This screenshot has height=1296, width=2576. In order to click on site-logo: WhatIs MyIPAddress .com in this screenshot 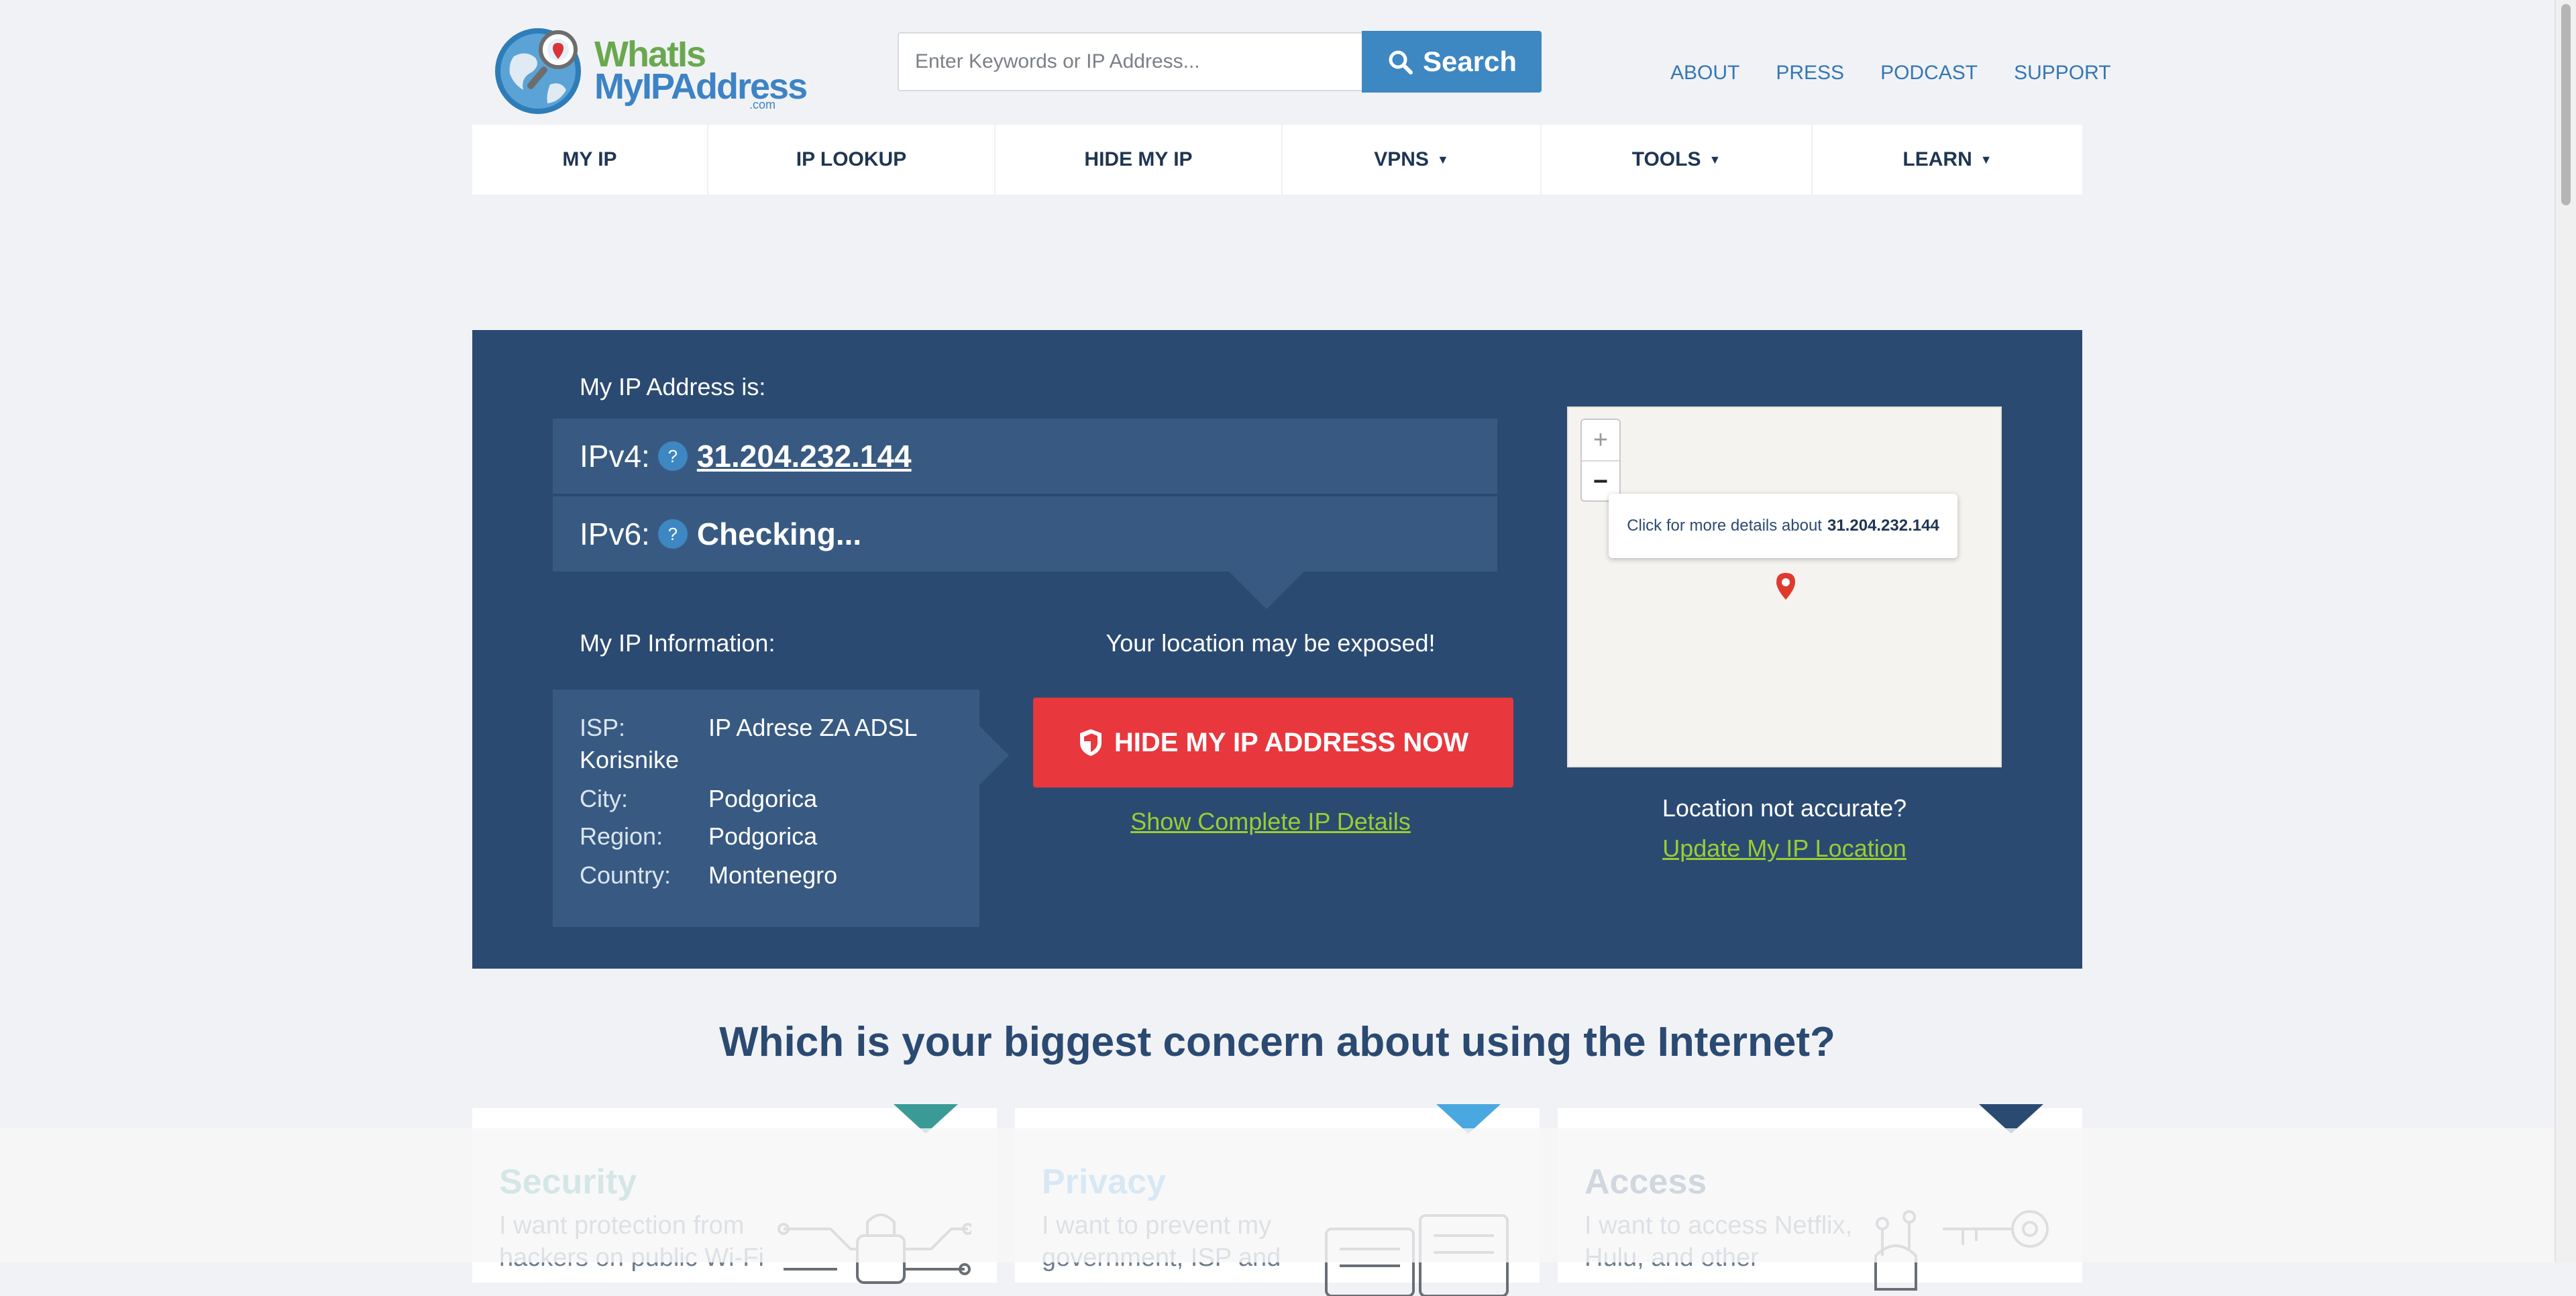, I will do `click(651, 71)`.